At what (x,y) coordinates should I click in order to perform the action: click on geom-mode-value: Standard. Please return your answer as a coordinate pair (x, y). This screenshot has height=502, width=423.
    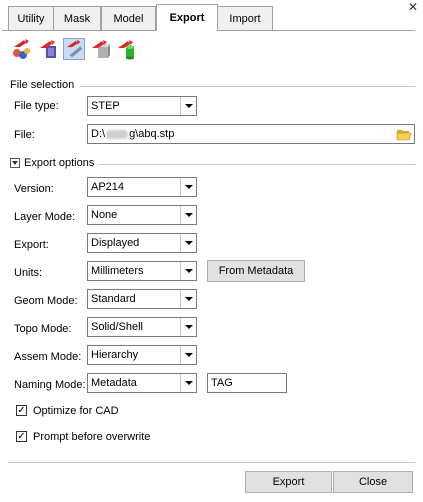
    Looking at the image, I should click on (113, 299).